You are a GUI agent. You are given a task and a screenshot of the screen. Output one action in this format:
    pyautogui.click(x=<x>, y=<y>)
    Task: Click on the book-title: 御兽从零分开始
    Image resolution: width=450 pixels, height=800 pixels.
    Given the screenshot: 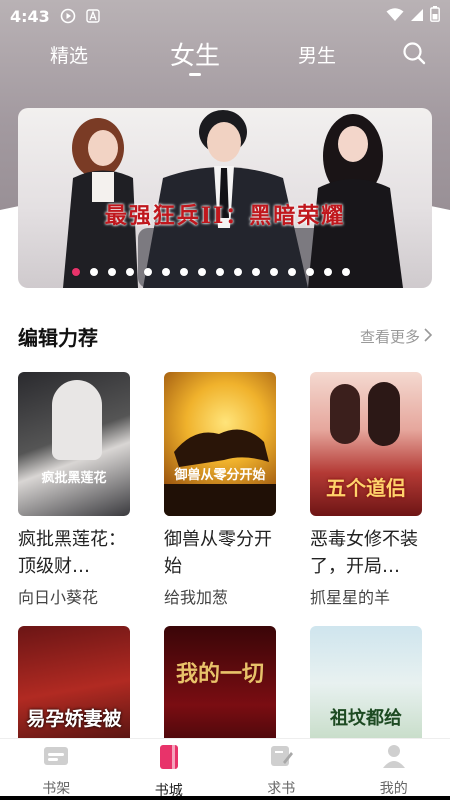 What is the action you would take?
    pyautogui.click(x=218, y=553)
    